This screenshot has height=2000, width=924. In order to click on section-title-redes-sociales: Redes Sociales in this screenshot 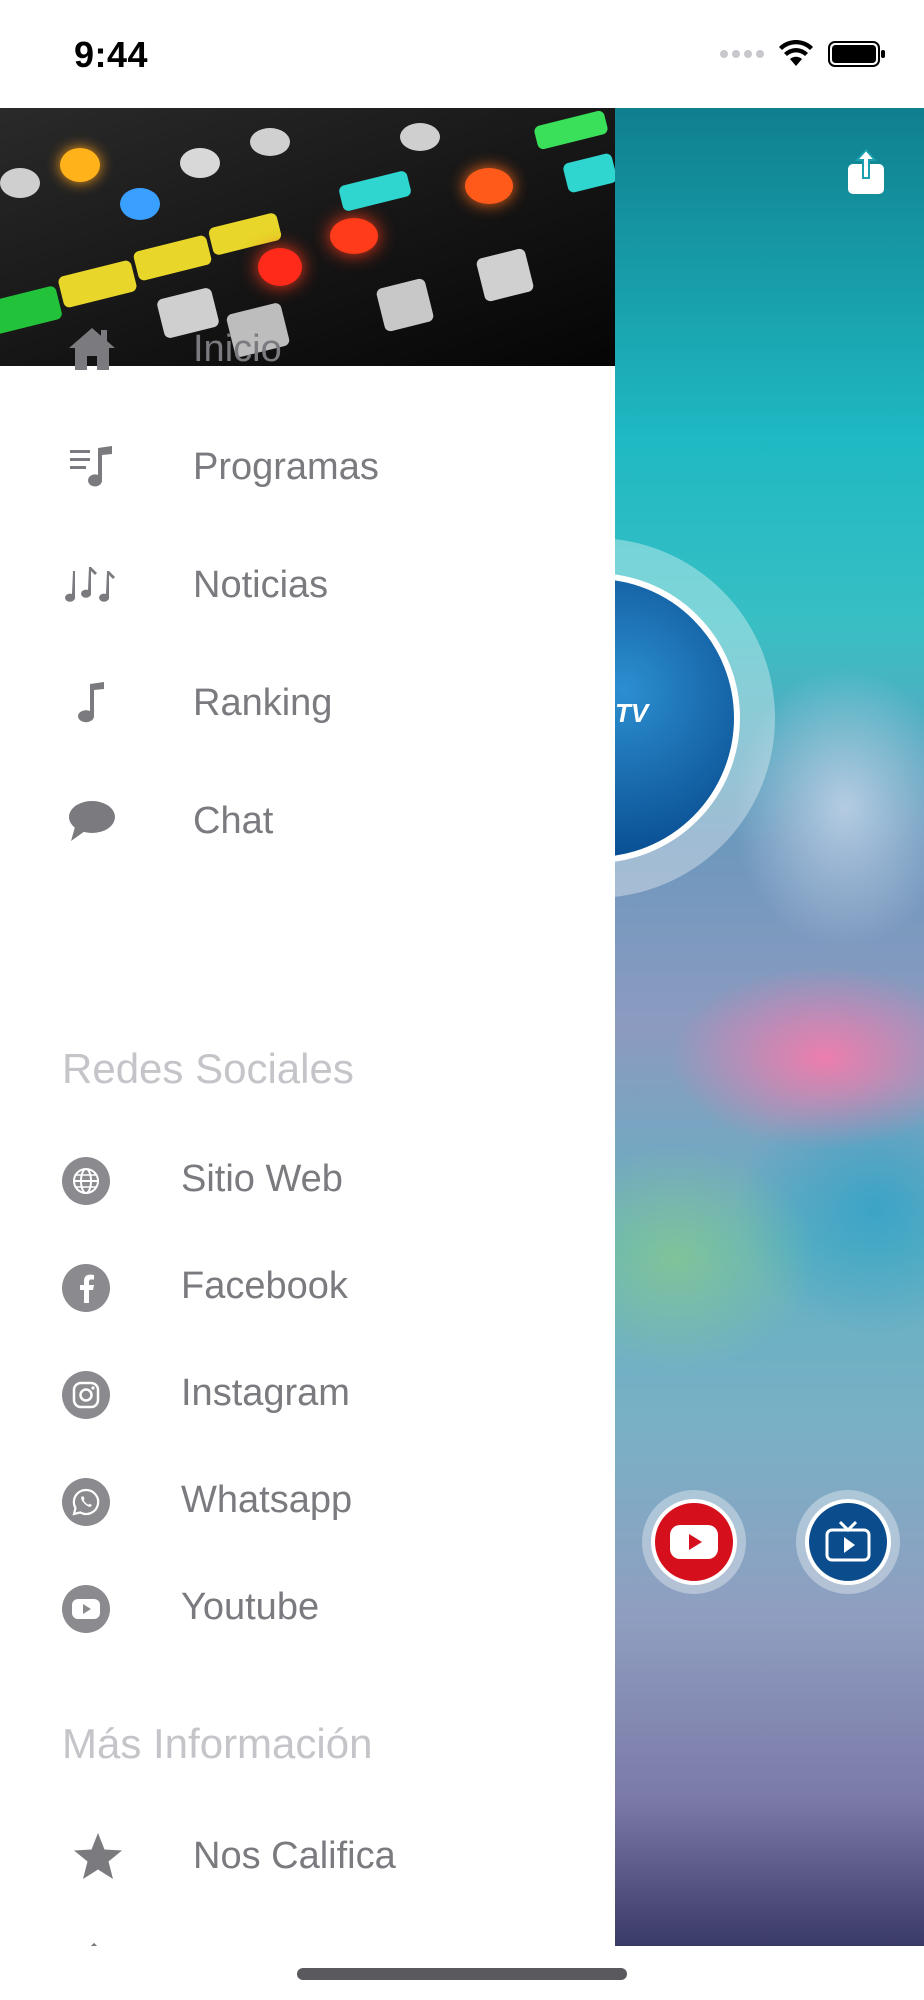, I will do `click(208, 1068)`.